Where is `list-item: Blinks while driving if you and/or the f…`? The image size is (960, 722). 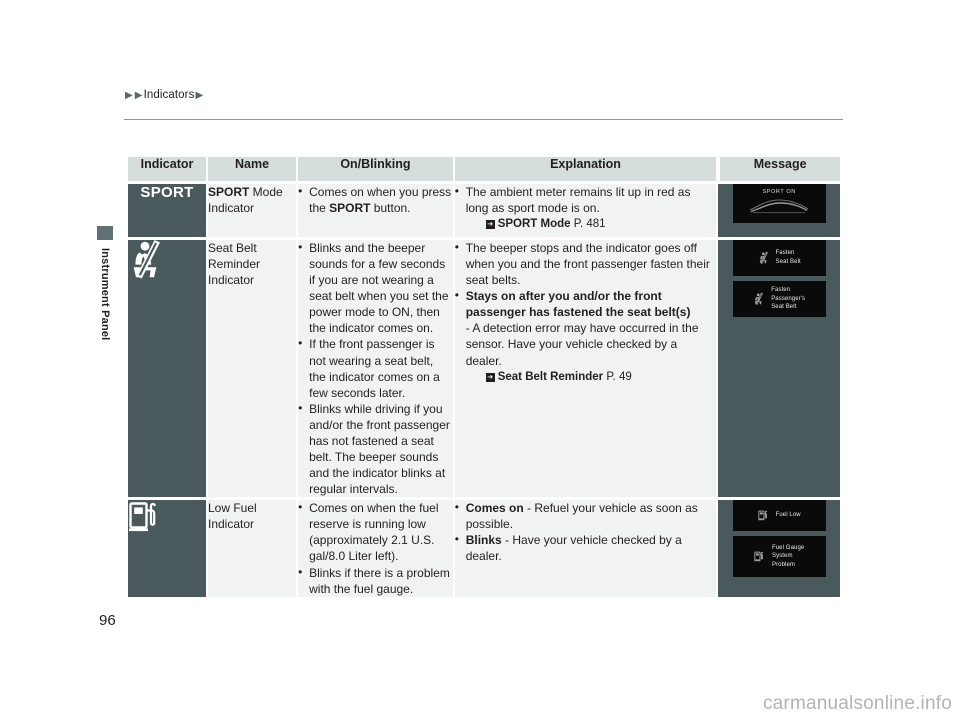
list-item: Blinks while driving if you and/or the f… is located at coordinates (375, 448).